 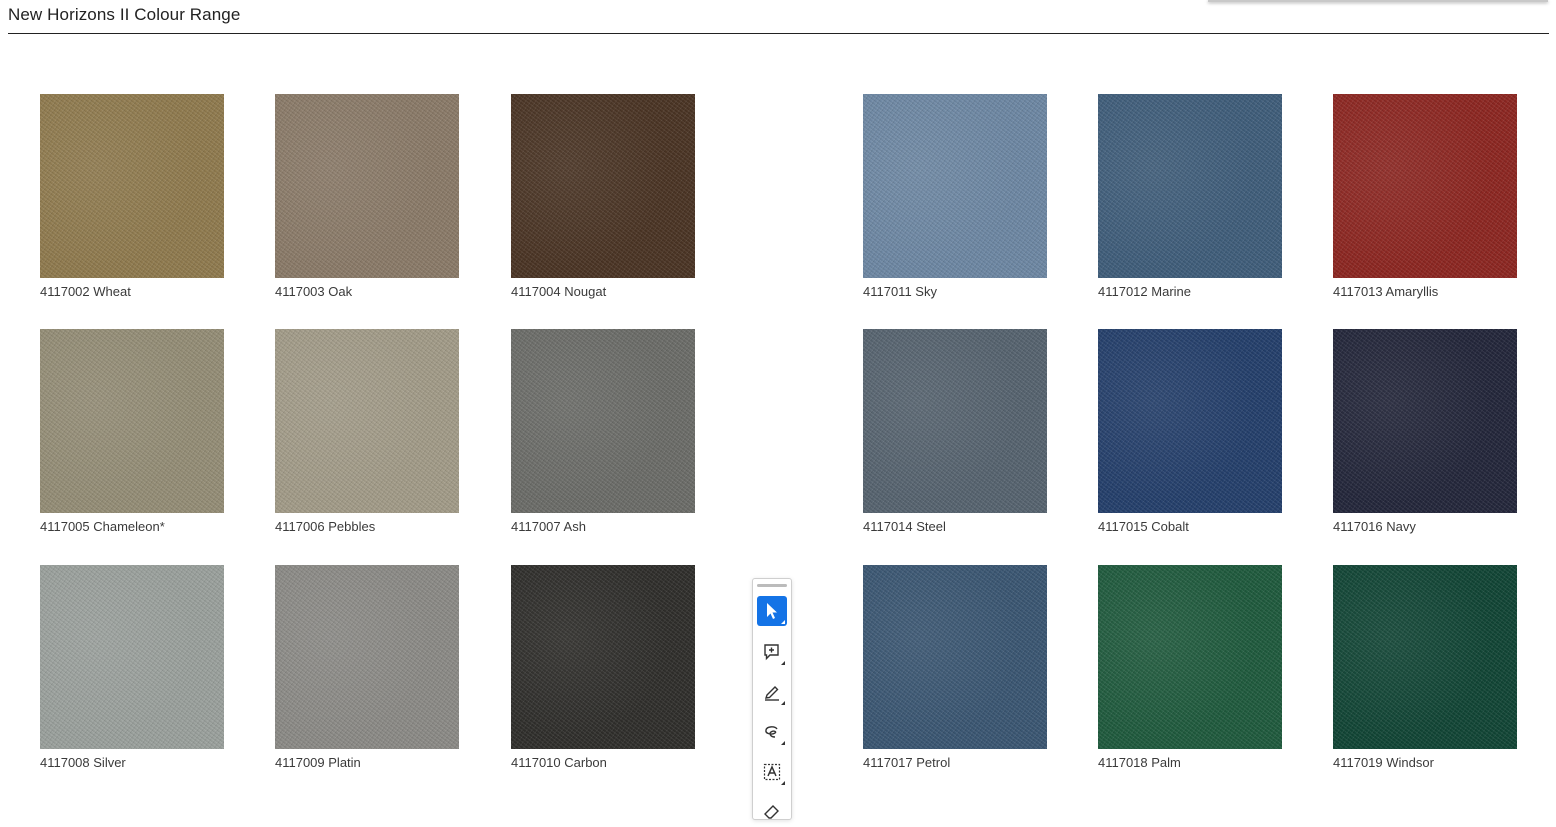 I want to click on swatch-wheat: 4117002 Wheat, so click(x=132, y=196).